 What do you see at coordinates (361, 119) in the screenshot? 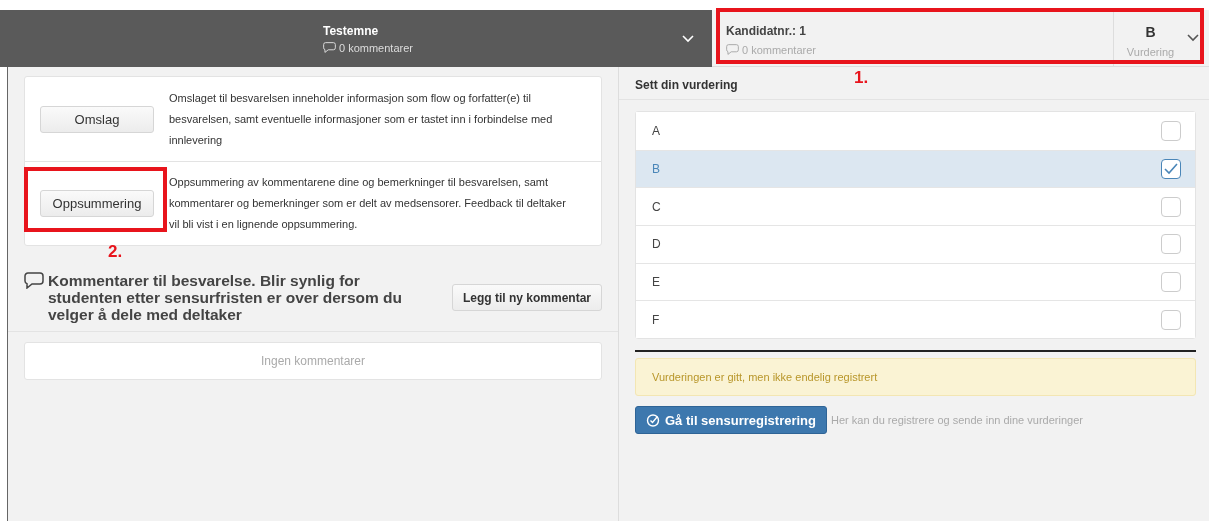
I see `section-description: Omslaget til besvarelsen inneholder informasjon som flow og forfatter(e) til besvarelsen, samt eventuelle informasjoner som er tastet inn i forbindelse med innlevering` at bounding box center [361, 119].